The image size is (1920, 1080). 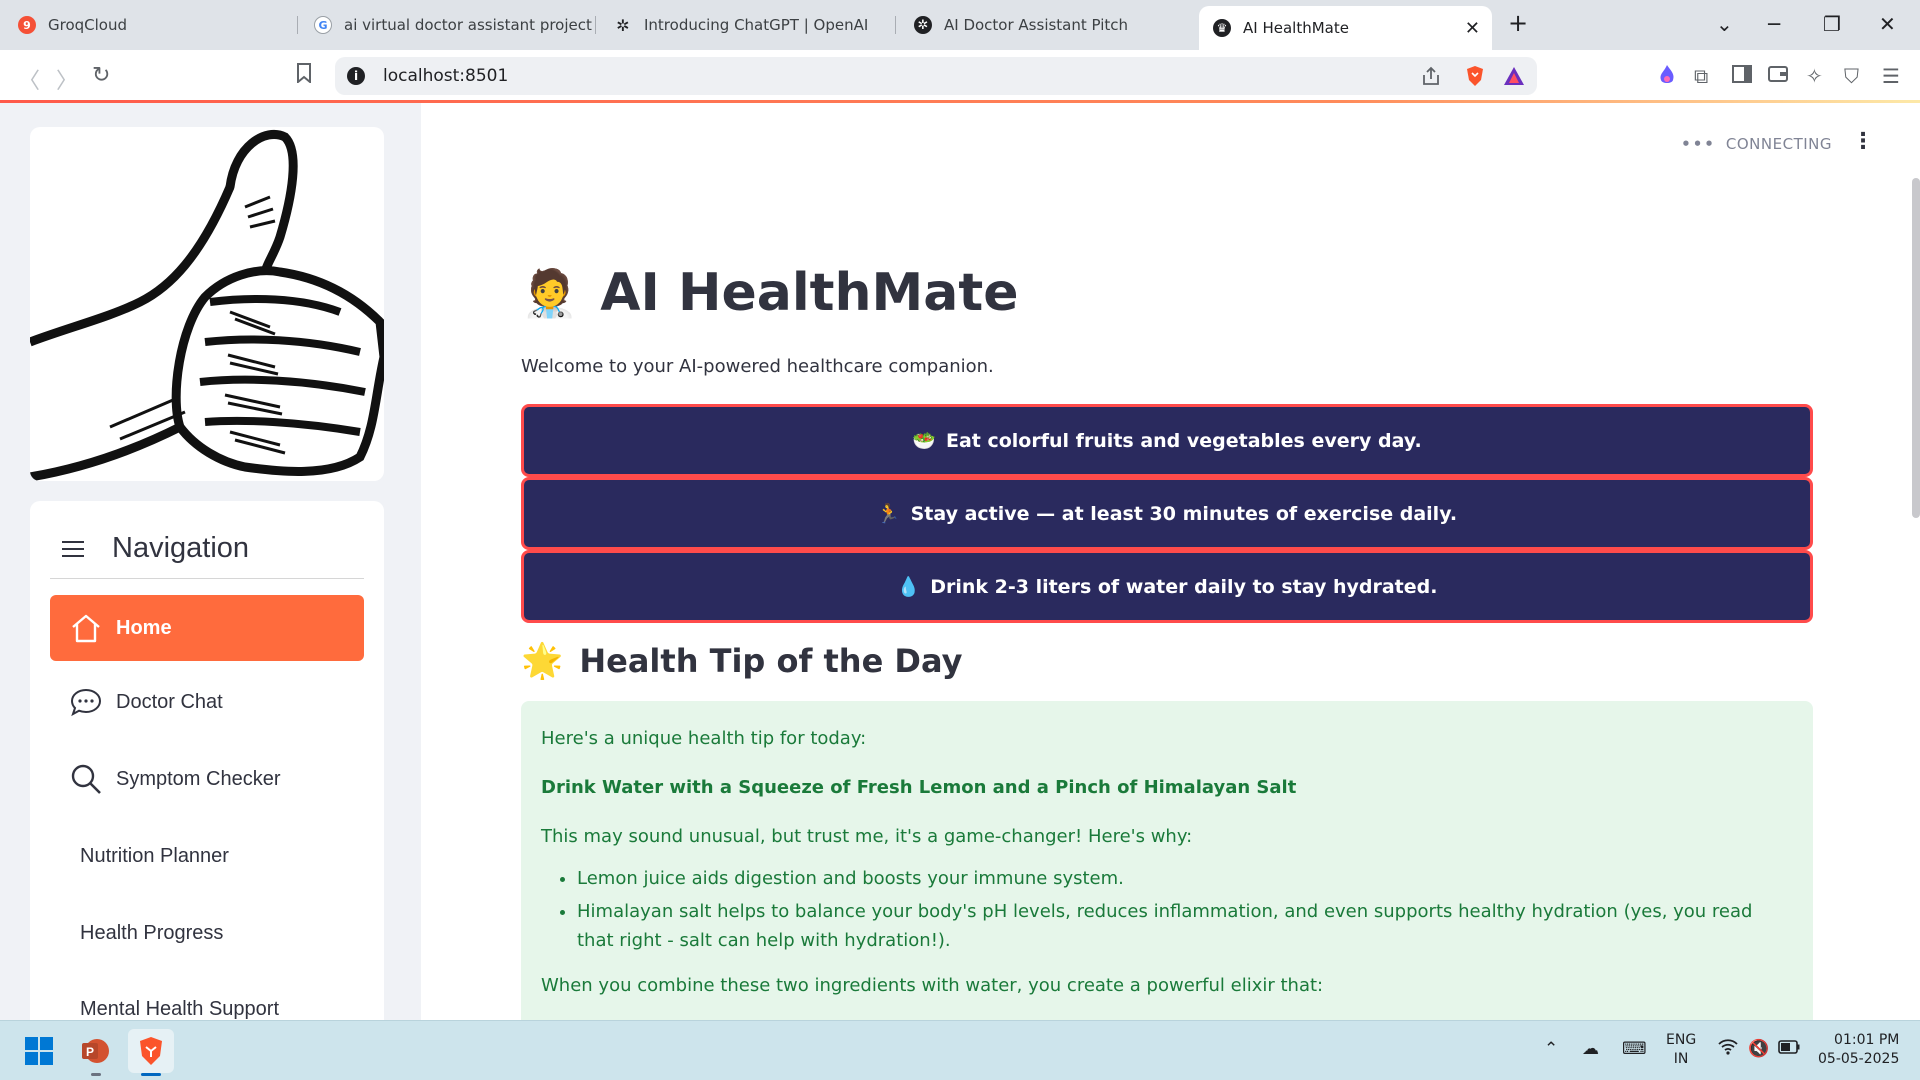 I want to click on tip-of-day-heading: 🌟 Health Tip of the Day, so click(x=741, y=661).